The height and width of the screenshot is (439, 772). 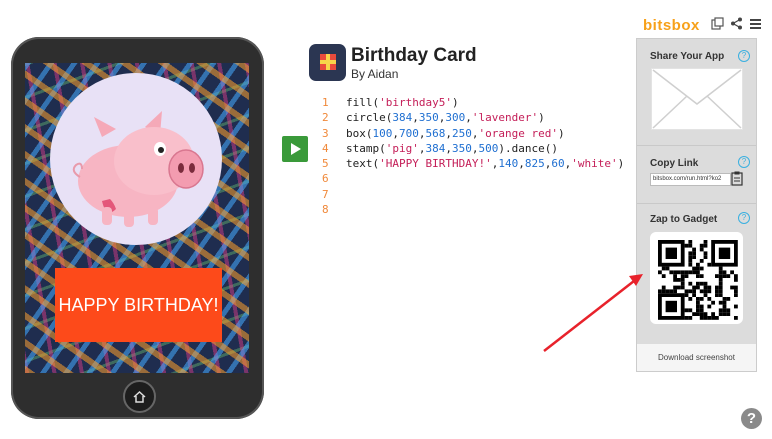 I want to click on birthday-box: HAPPY BIRTHDAY!, so click(x=138, y=305).